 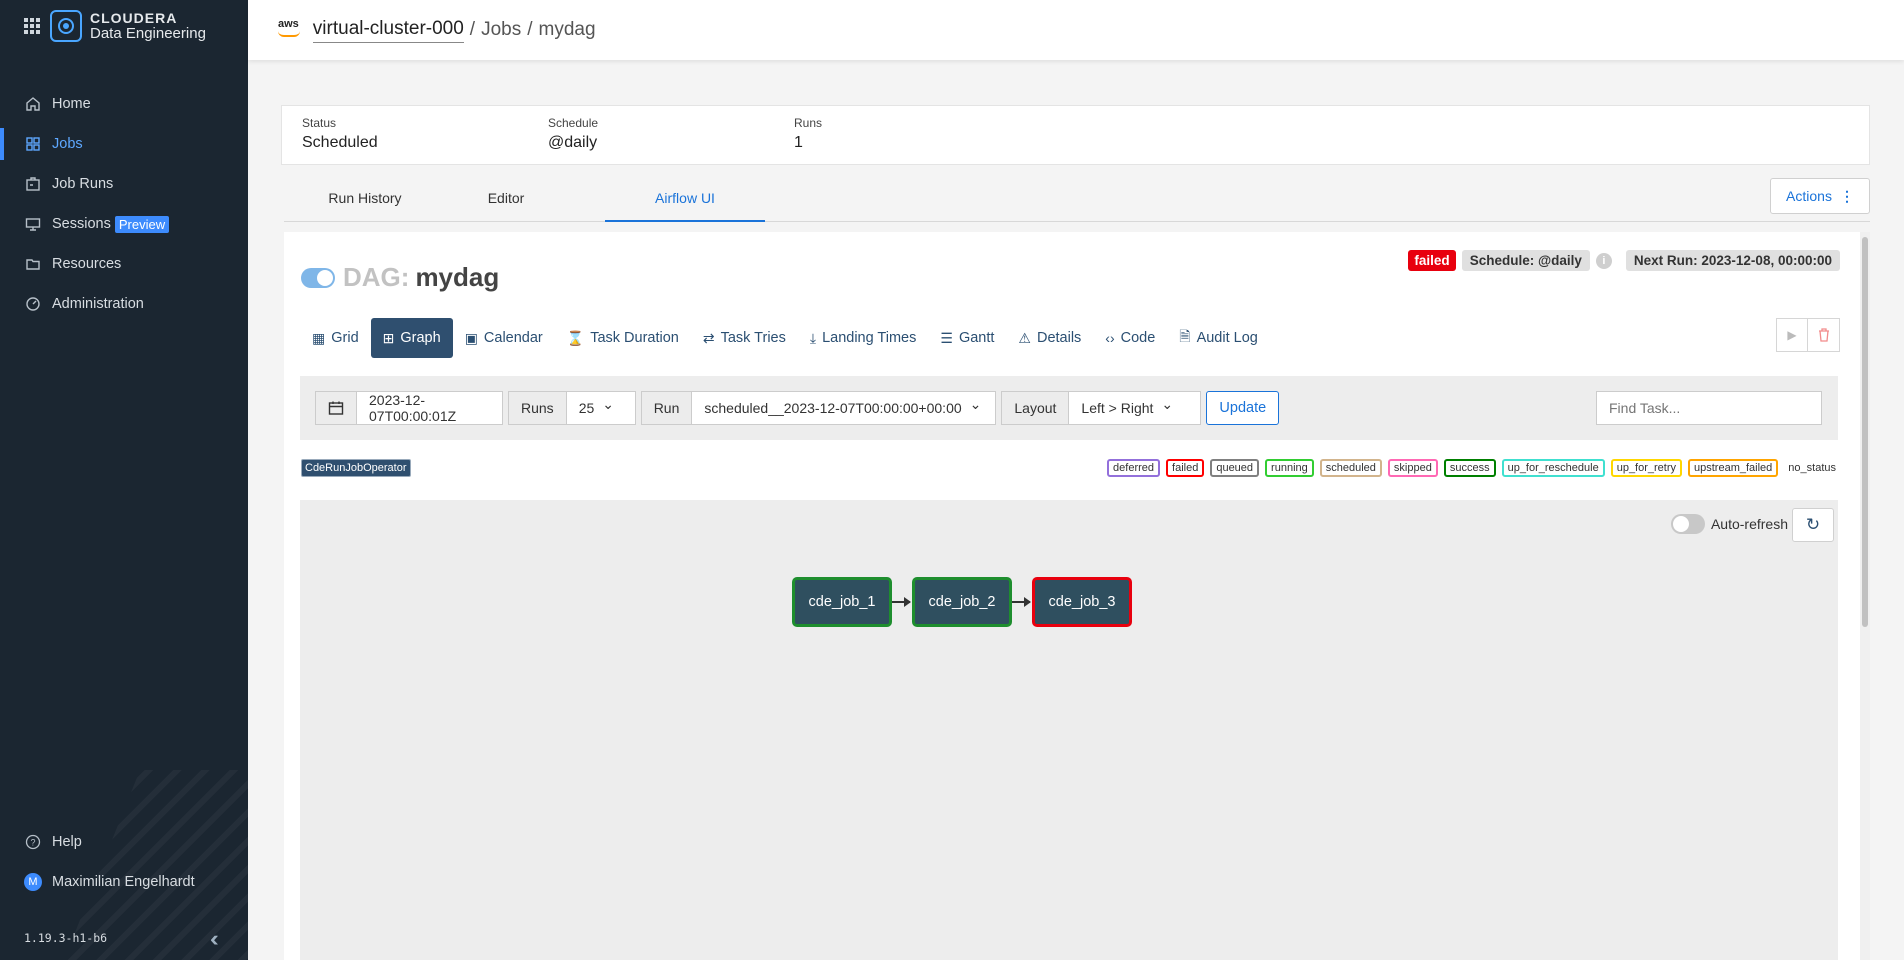 I want to click on sidebar-item-administration: Administration, so click(x=124, y=304).